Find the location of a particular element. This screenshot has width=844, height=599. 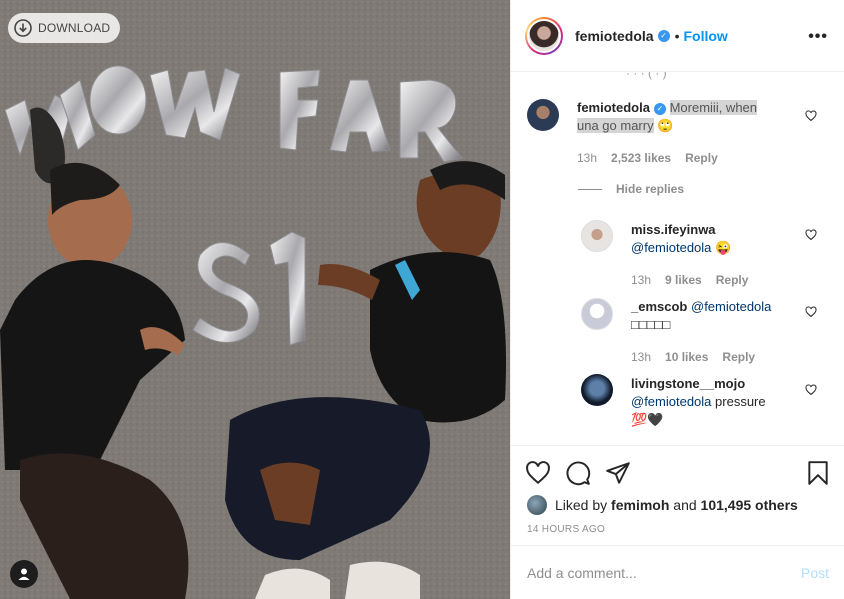

like-heart-icon is located at coordinates (538, 473).